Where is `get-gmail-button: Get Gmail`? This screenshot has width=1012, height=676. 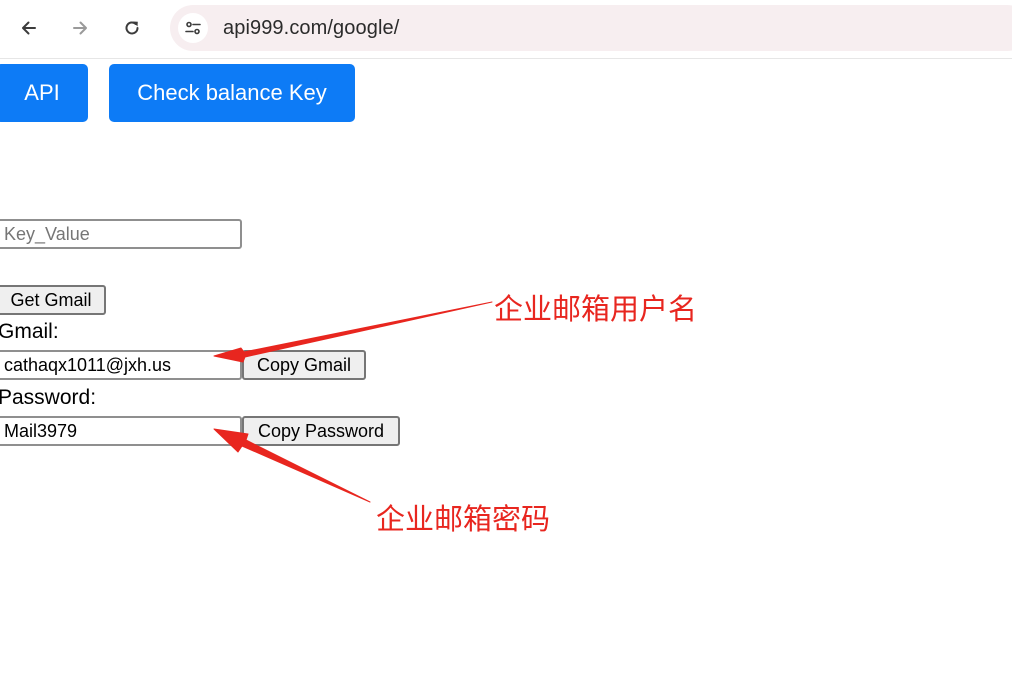 get-gmail-button: Get Gmail is located at coordinates (53, 300).